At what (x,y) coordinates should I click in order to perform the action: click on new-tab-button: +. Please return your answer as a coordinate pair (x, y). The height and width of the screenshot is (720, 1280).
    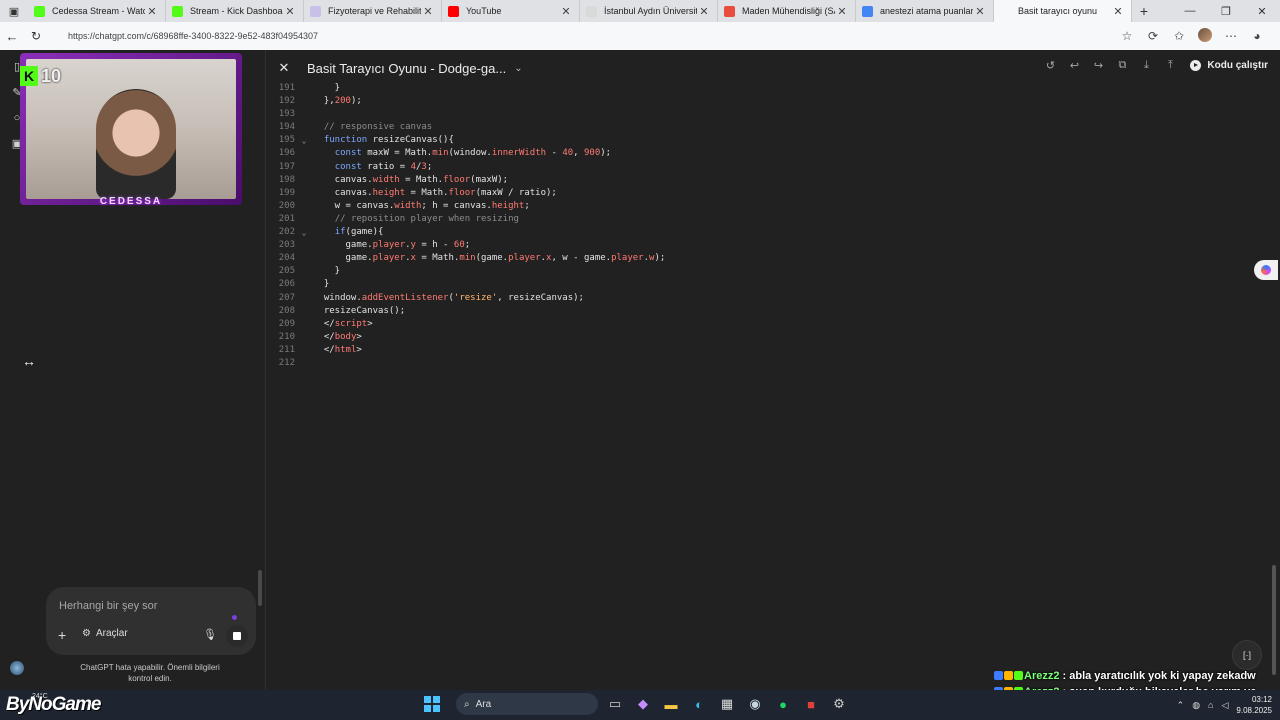
    Looking at the image, I should click on (1144, 11).